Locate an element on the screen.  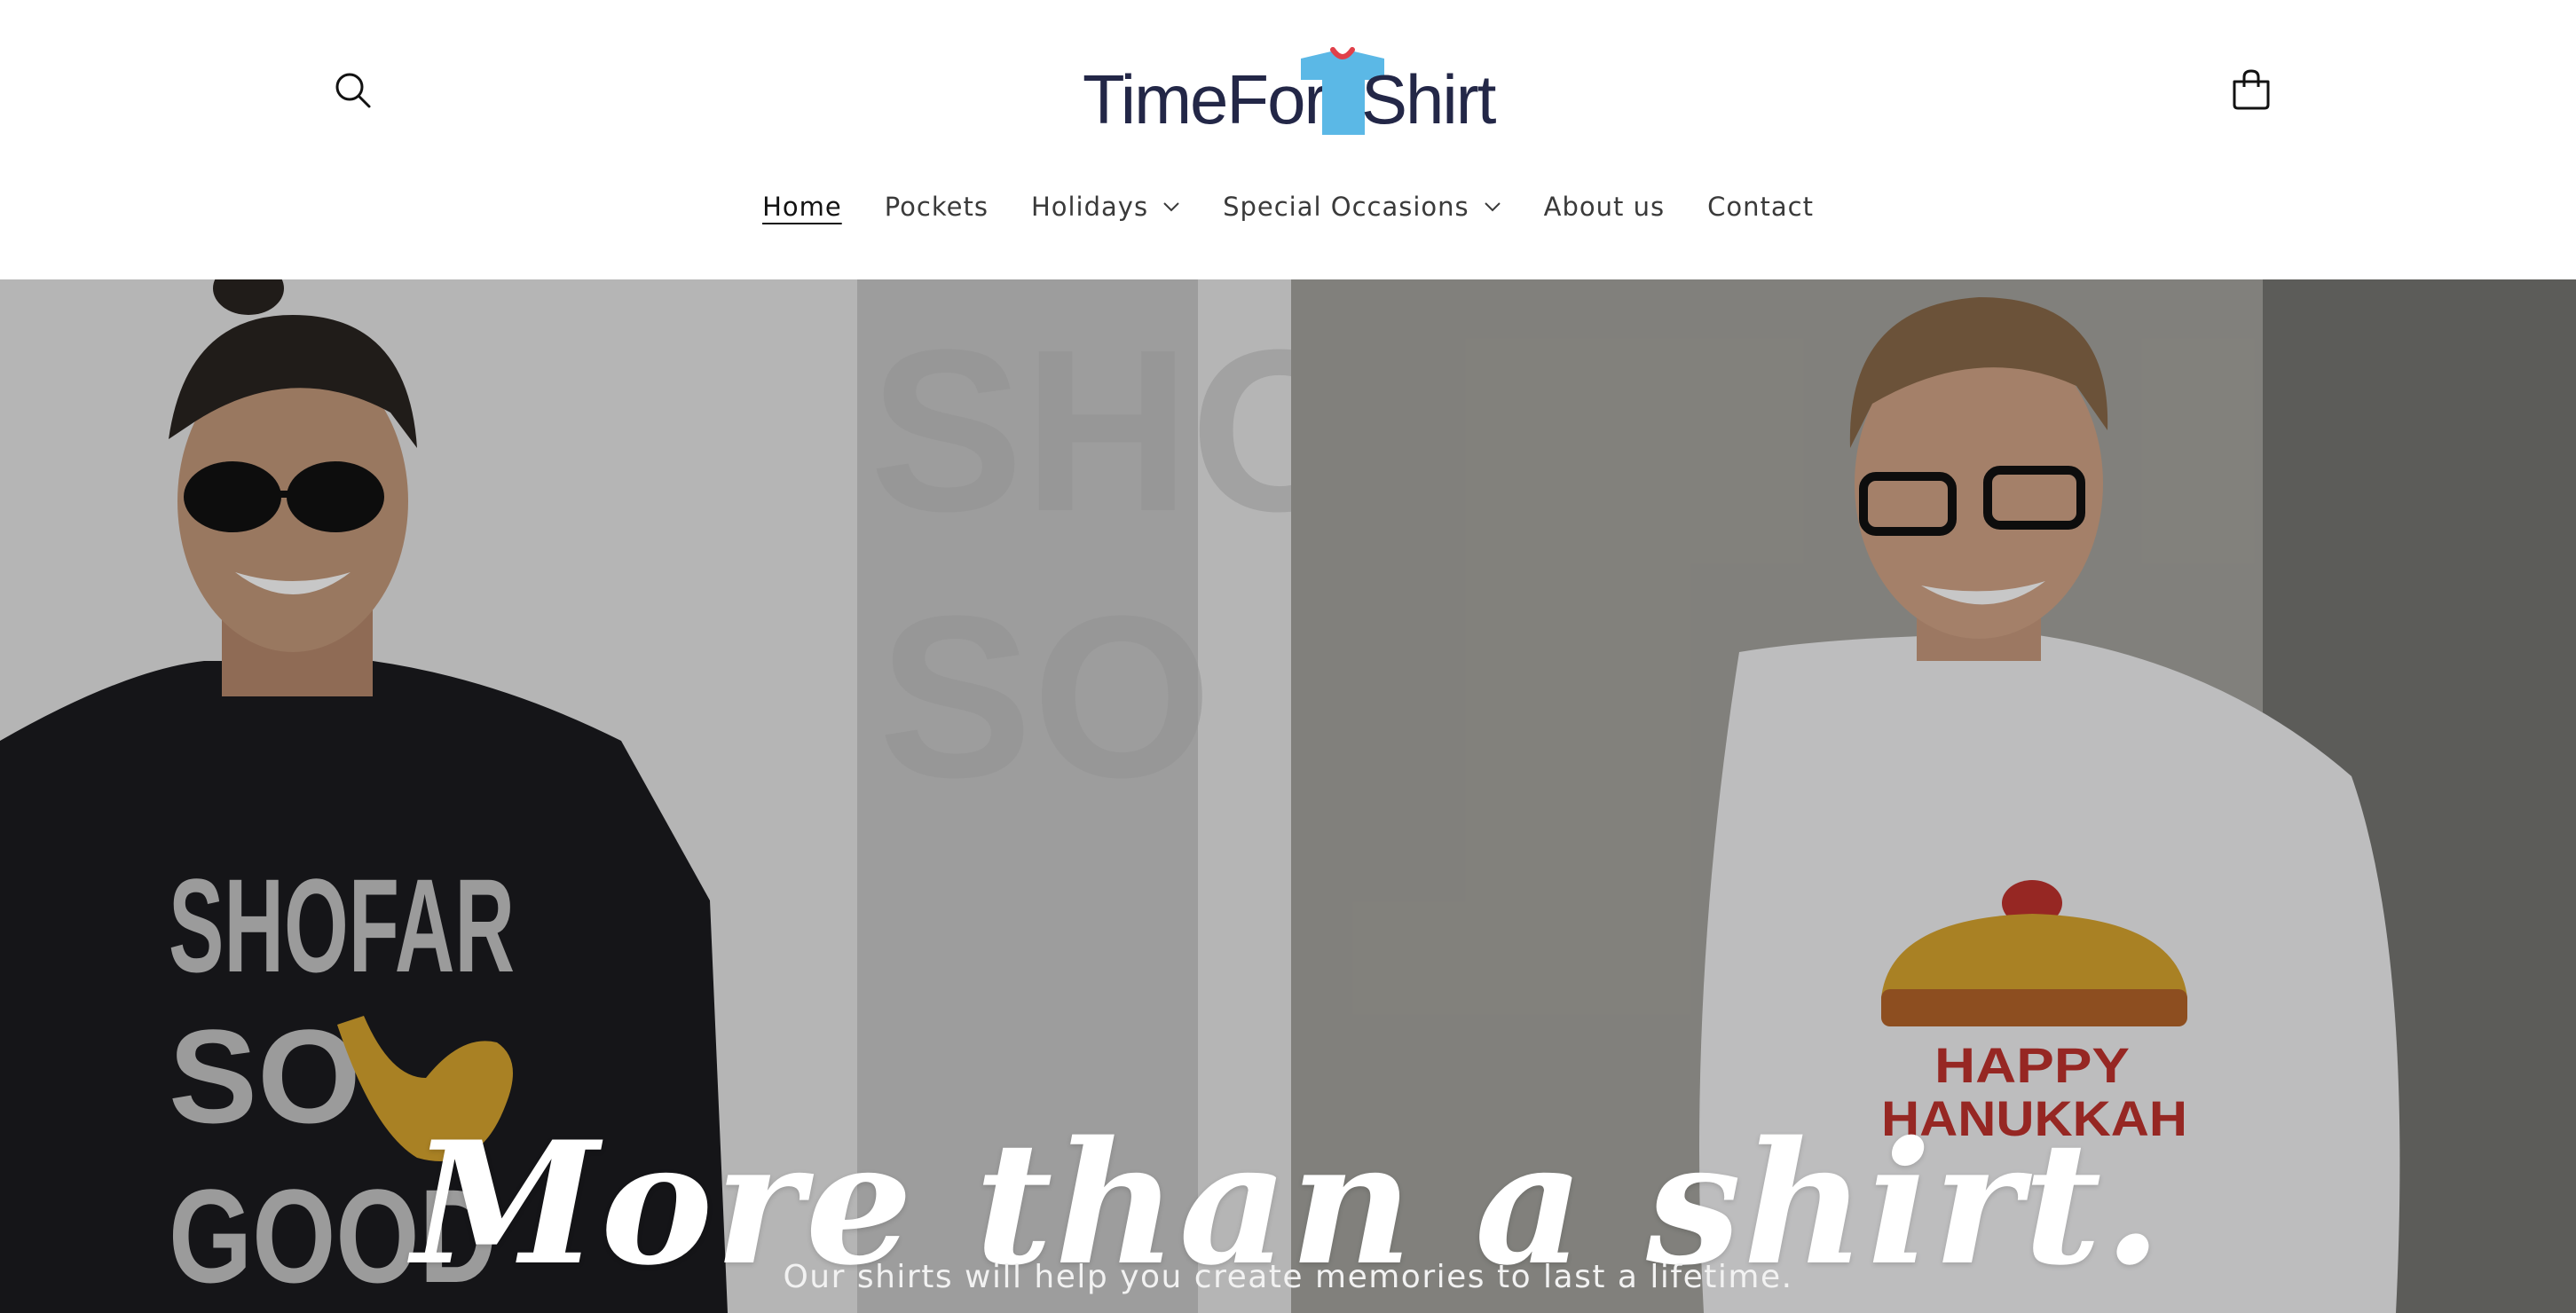
nav-label-home: Home is located at coordinates (802, 207).